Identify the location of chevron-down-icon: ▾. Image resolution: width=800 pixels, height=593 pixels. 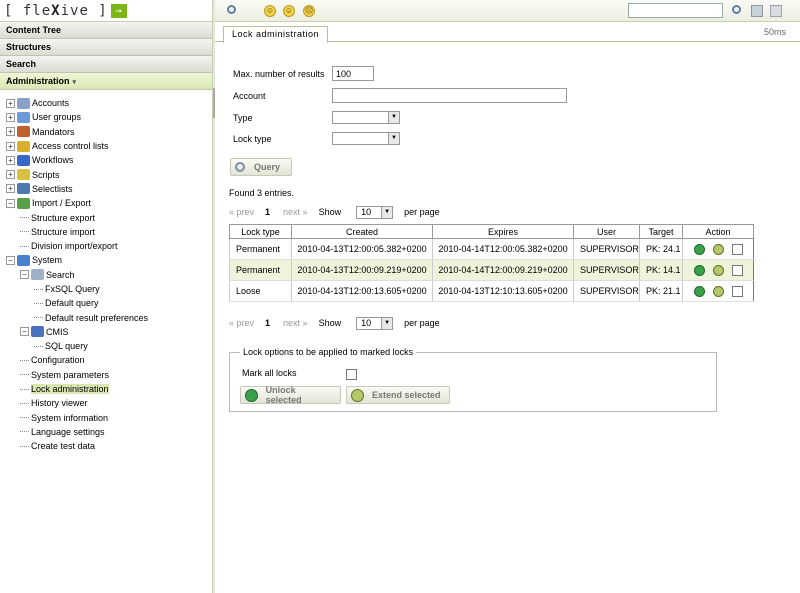
(74, 82).